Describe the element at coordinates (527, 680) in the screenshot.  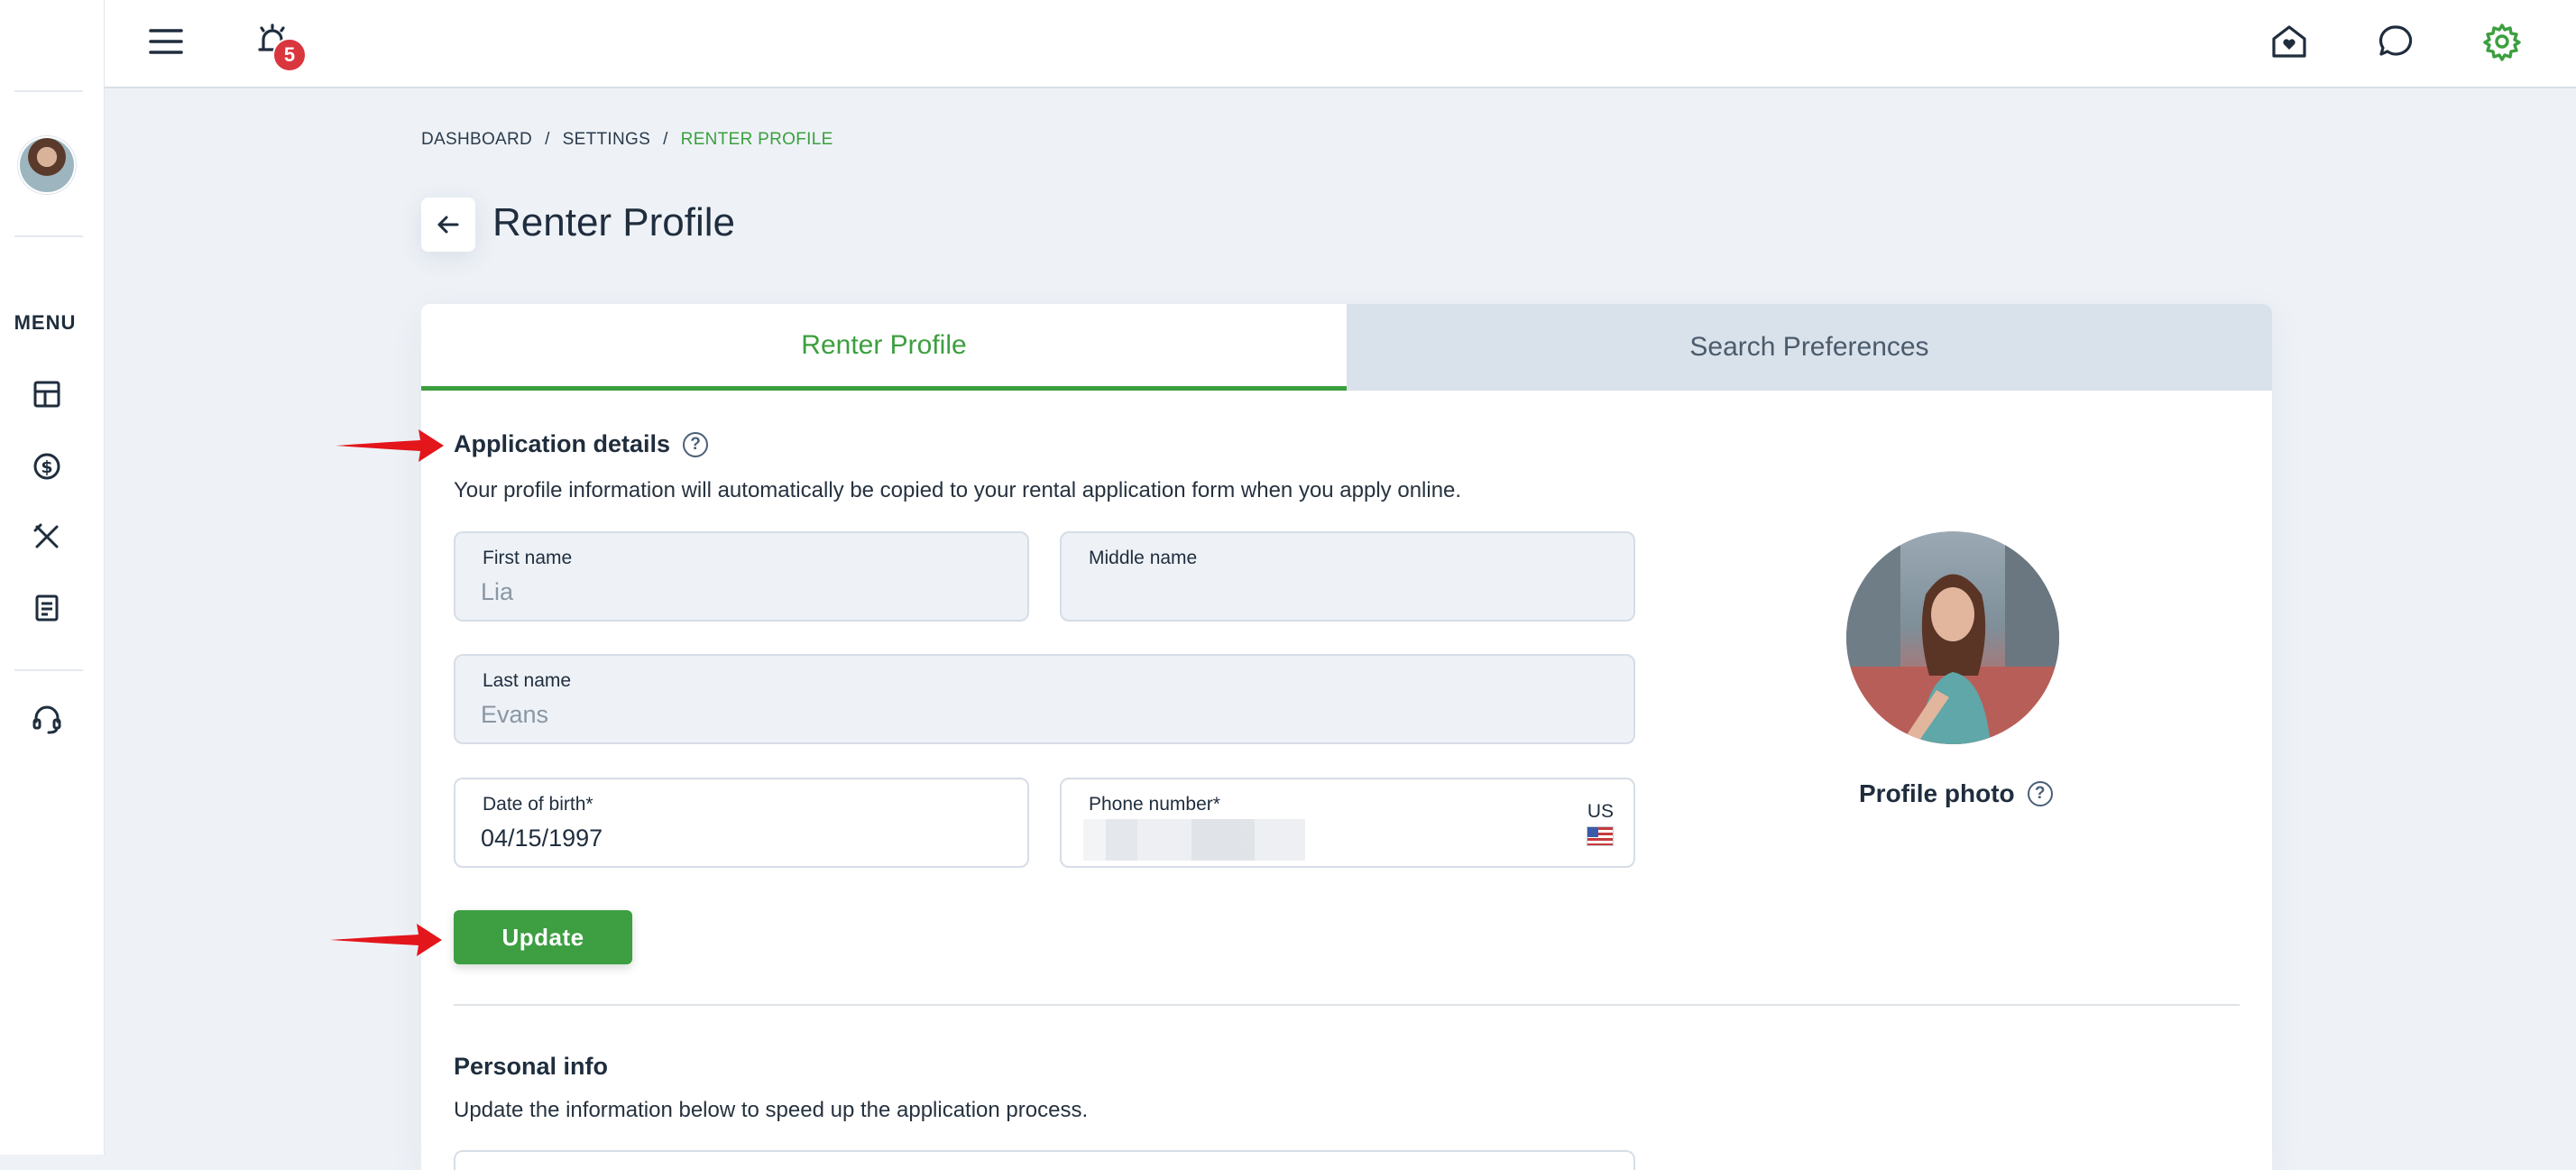
I see `last-name-label: Last name` at that location.